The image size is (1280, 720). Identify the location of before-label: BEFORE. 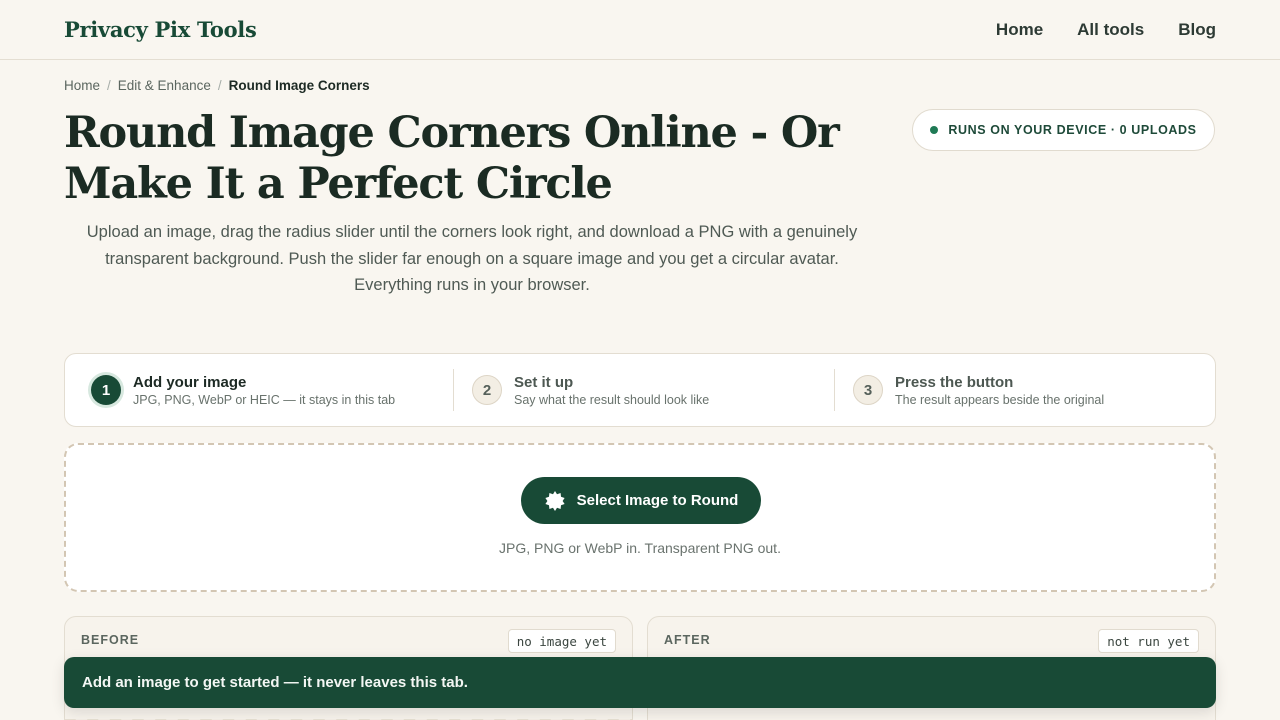
(110, 640).